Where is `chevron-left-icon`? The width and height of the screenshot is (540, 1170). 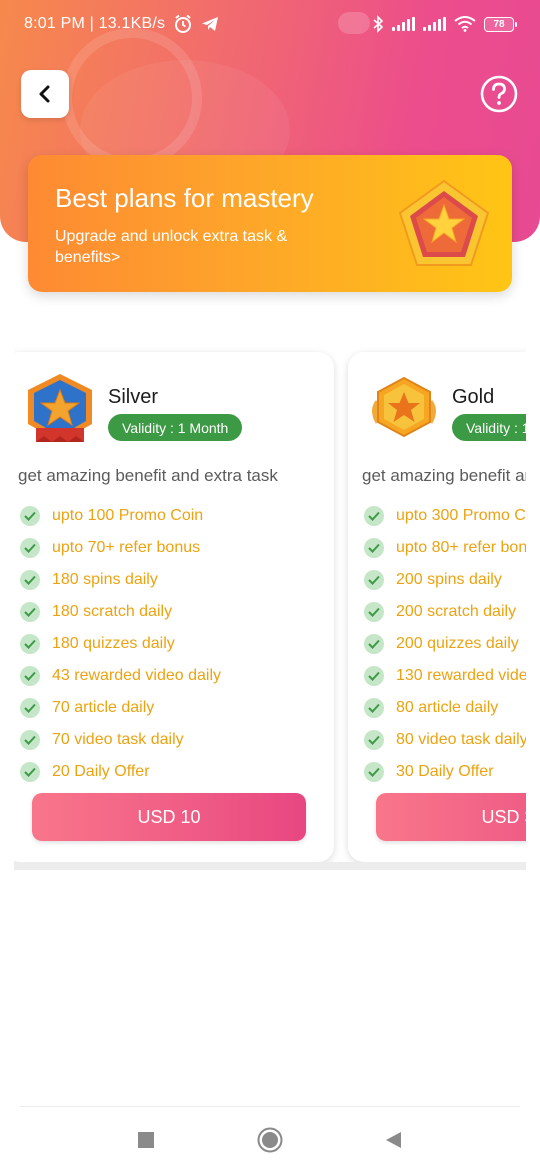
chevron-left-icon is located at coordinates (44, 94).